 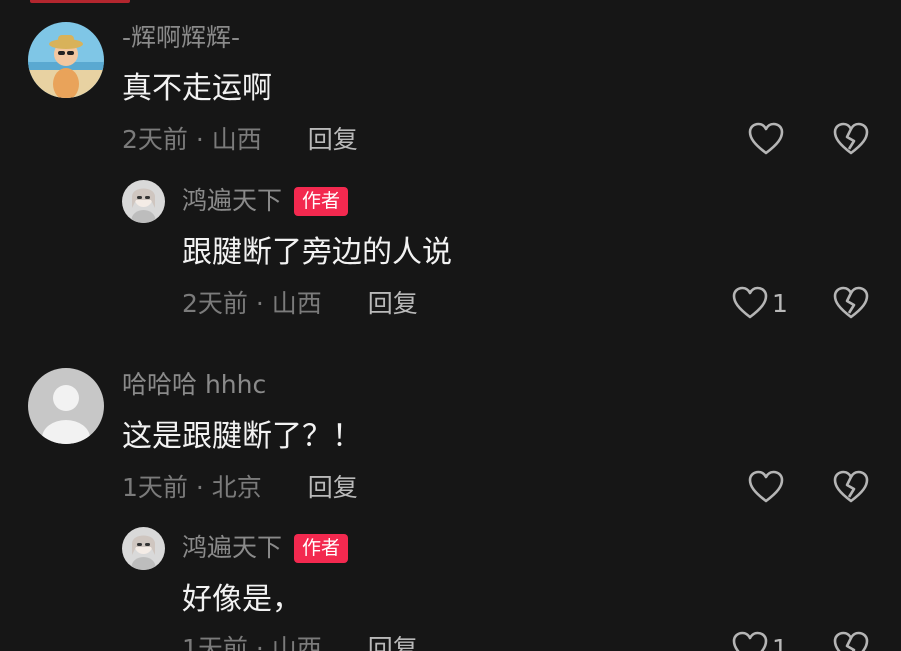 I want to click on comment-location: 北京, so click(x=236, y=487).